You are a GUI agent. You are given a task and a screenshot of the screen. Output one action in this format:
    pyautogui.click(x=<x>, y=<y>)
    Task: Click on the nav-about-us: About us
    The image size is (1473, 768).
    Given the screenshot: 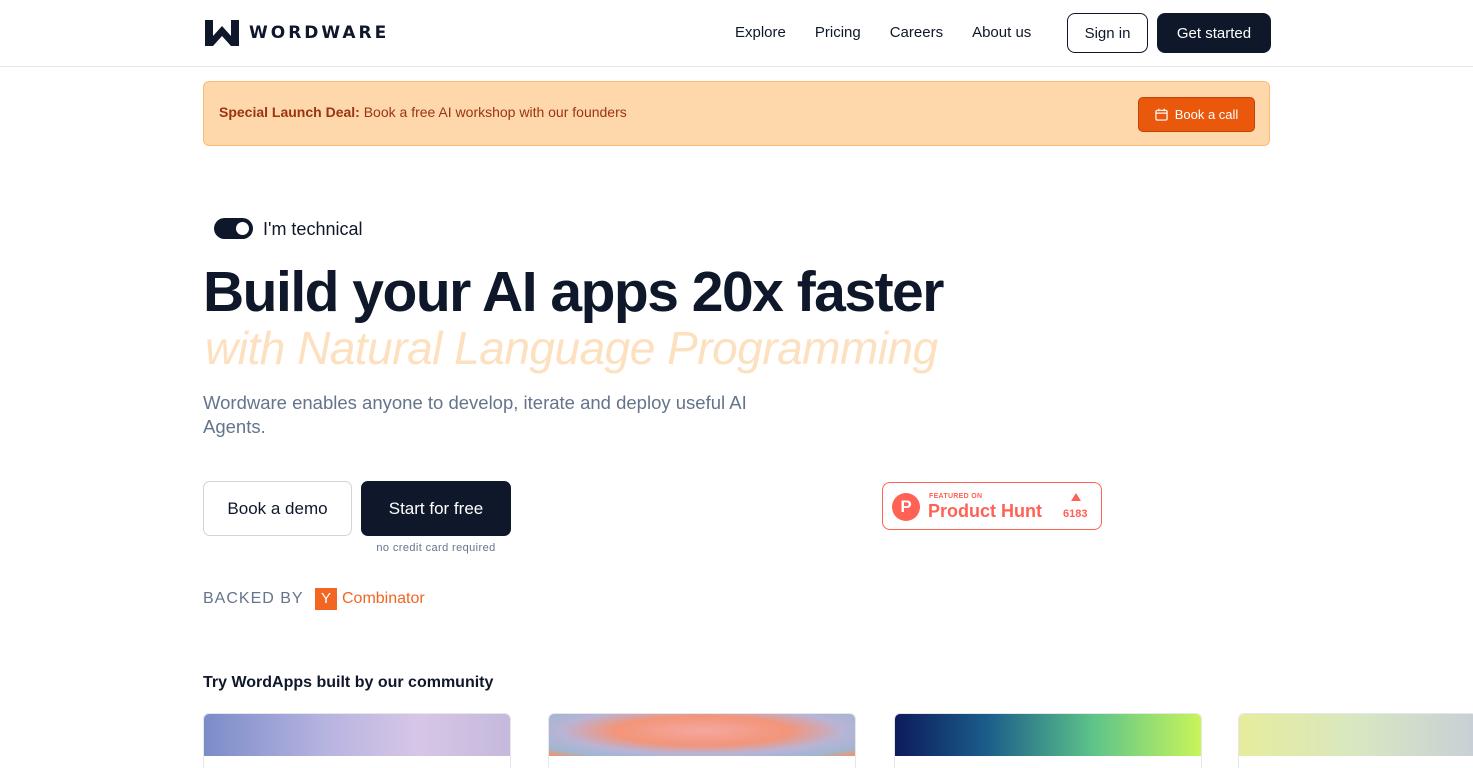 What is the action you would take?
    pyautogui.click(x=1001, y=33)
    